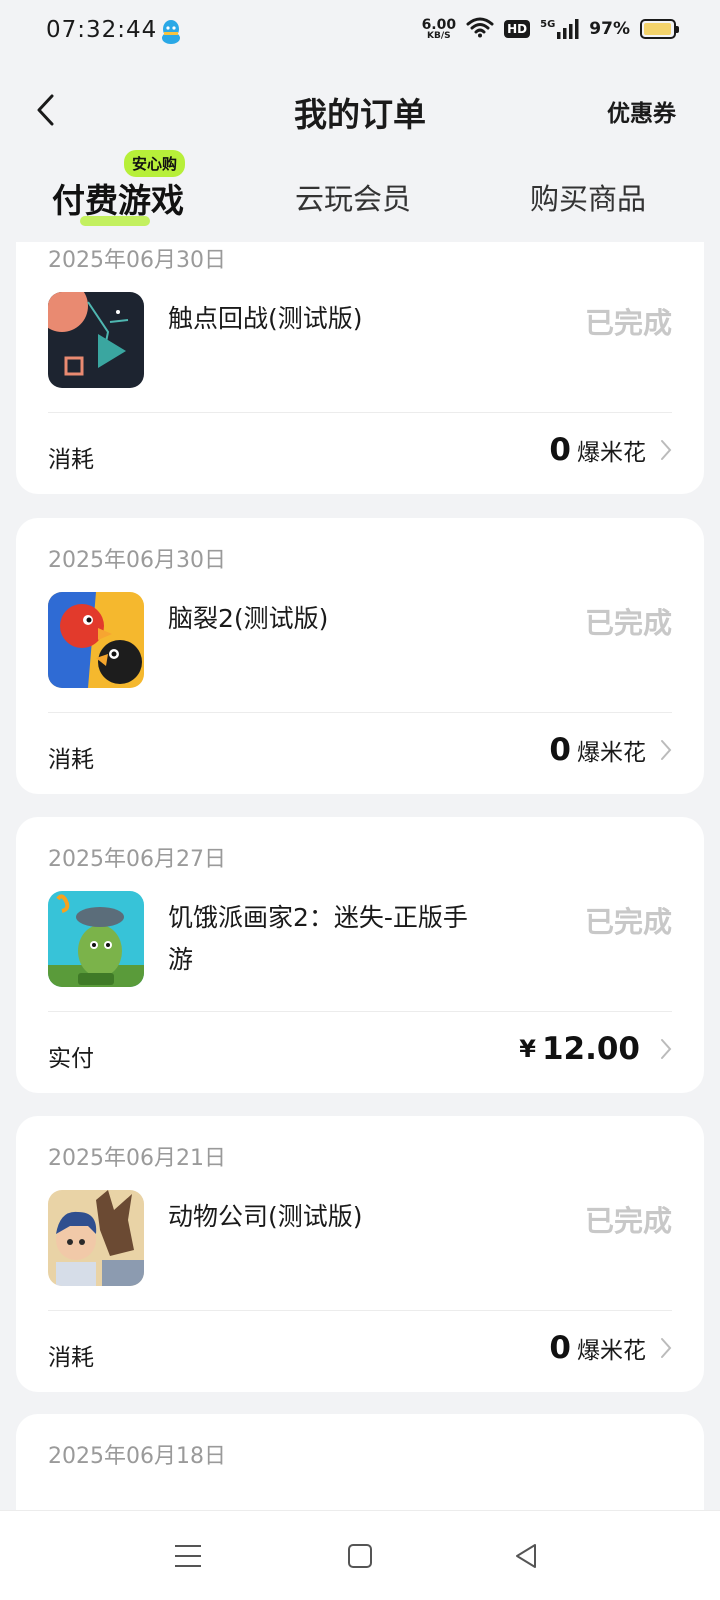  What do you see at coordinates (527, 1049) in the screenshot?
I see `currency-symbol: ¥` at bounding box center [527, 1049].